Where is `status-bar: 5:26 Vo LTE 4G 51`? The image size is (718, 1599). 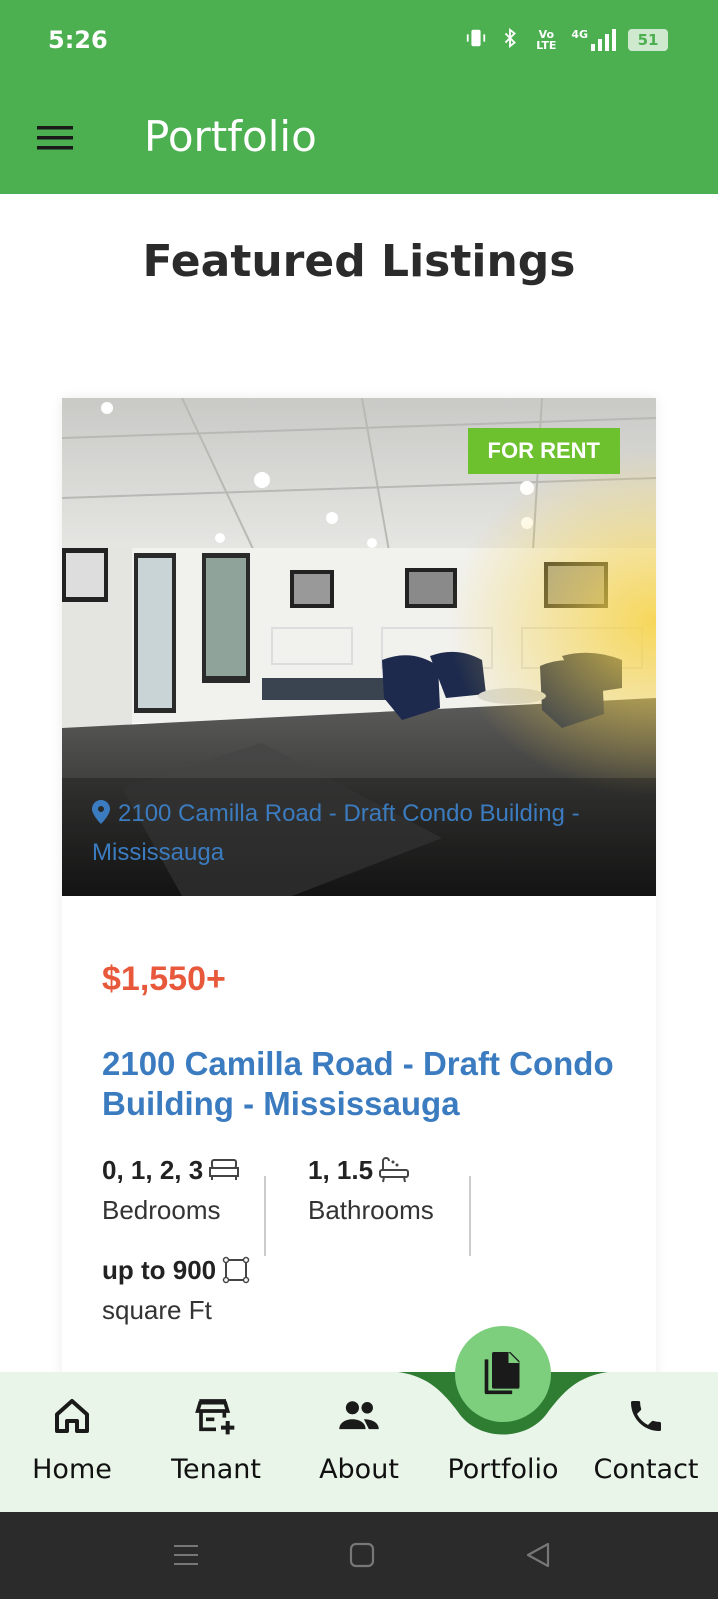
status-bar: 5:26 Vo LTE 4G 51 is located at coordinates (359, 41).